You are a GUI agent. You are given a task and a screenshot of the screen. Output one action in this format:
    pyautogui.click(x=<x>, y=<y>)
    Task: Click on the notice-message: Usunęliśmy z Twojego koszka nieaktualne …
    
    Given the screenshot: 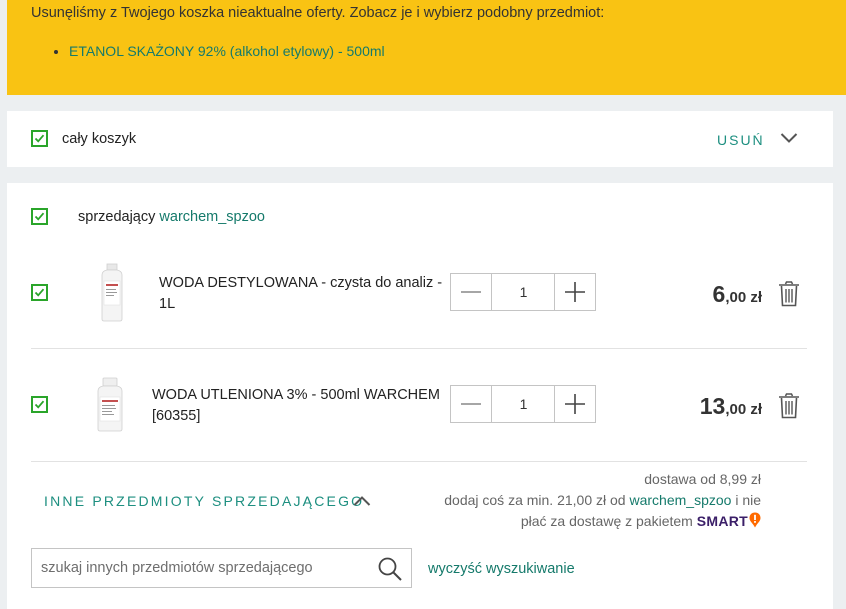 What is the action you would take?
    pyautogui.click(x=318, y=13)
    